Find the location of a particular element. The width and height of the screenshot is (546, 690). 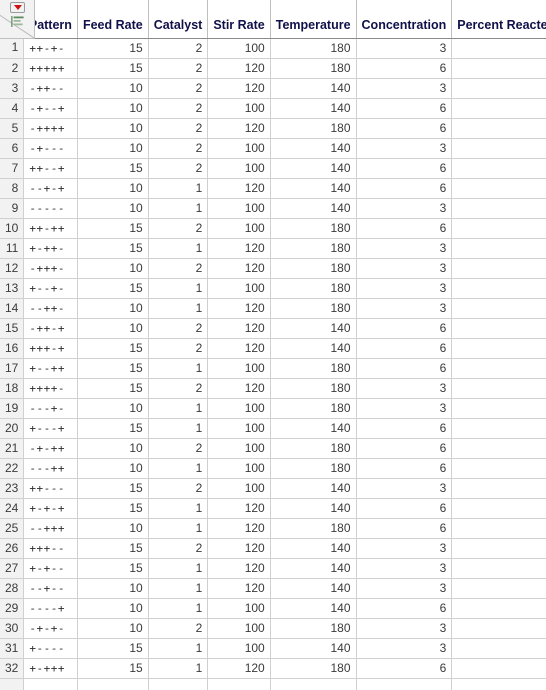

table-row: 17 +--++ 15 1 100 180 6 is located at coordinates (273, 368).